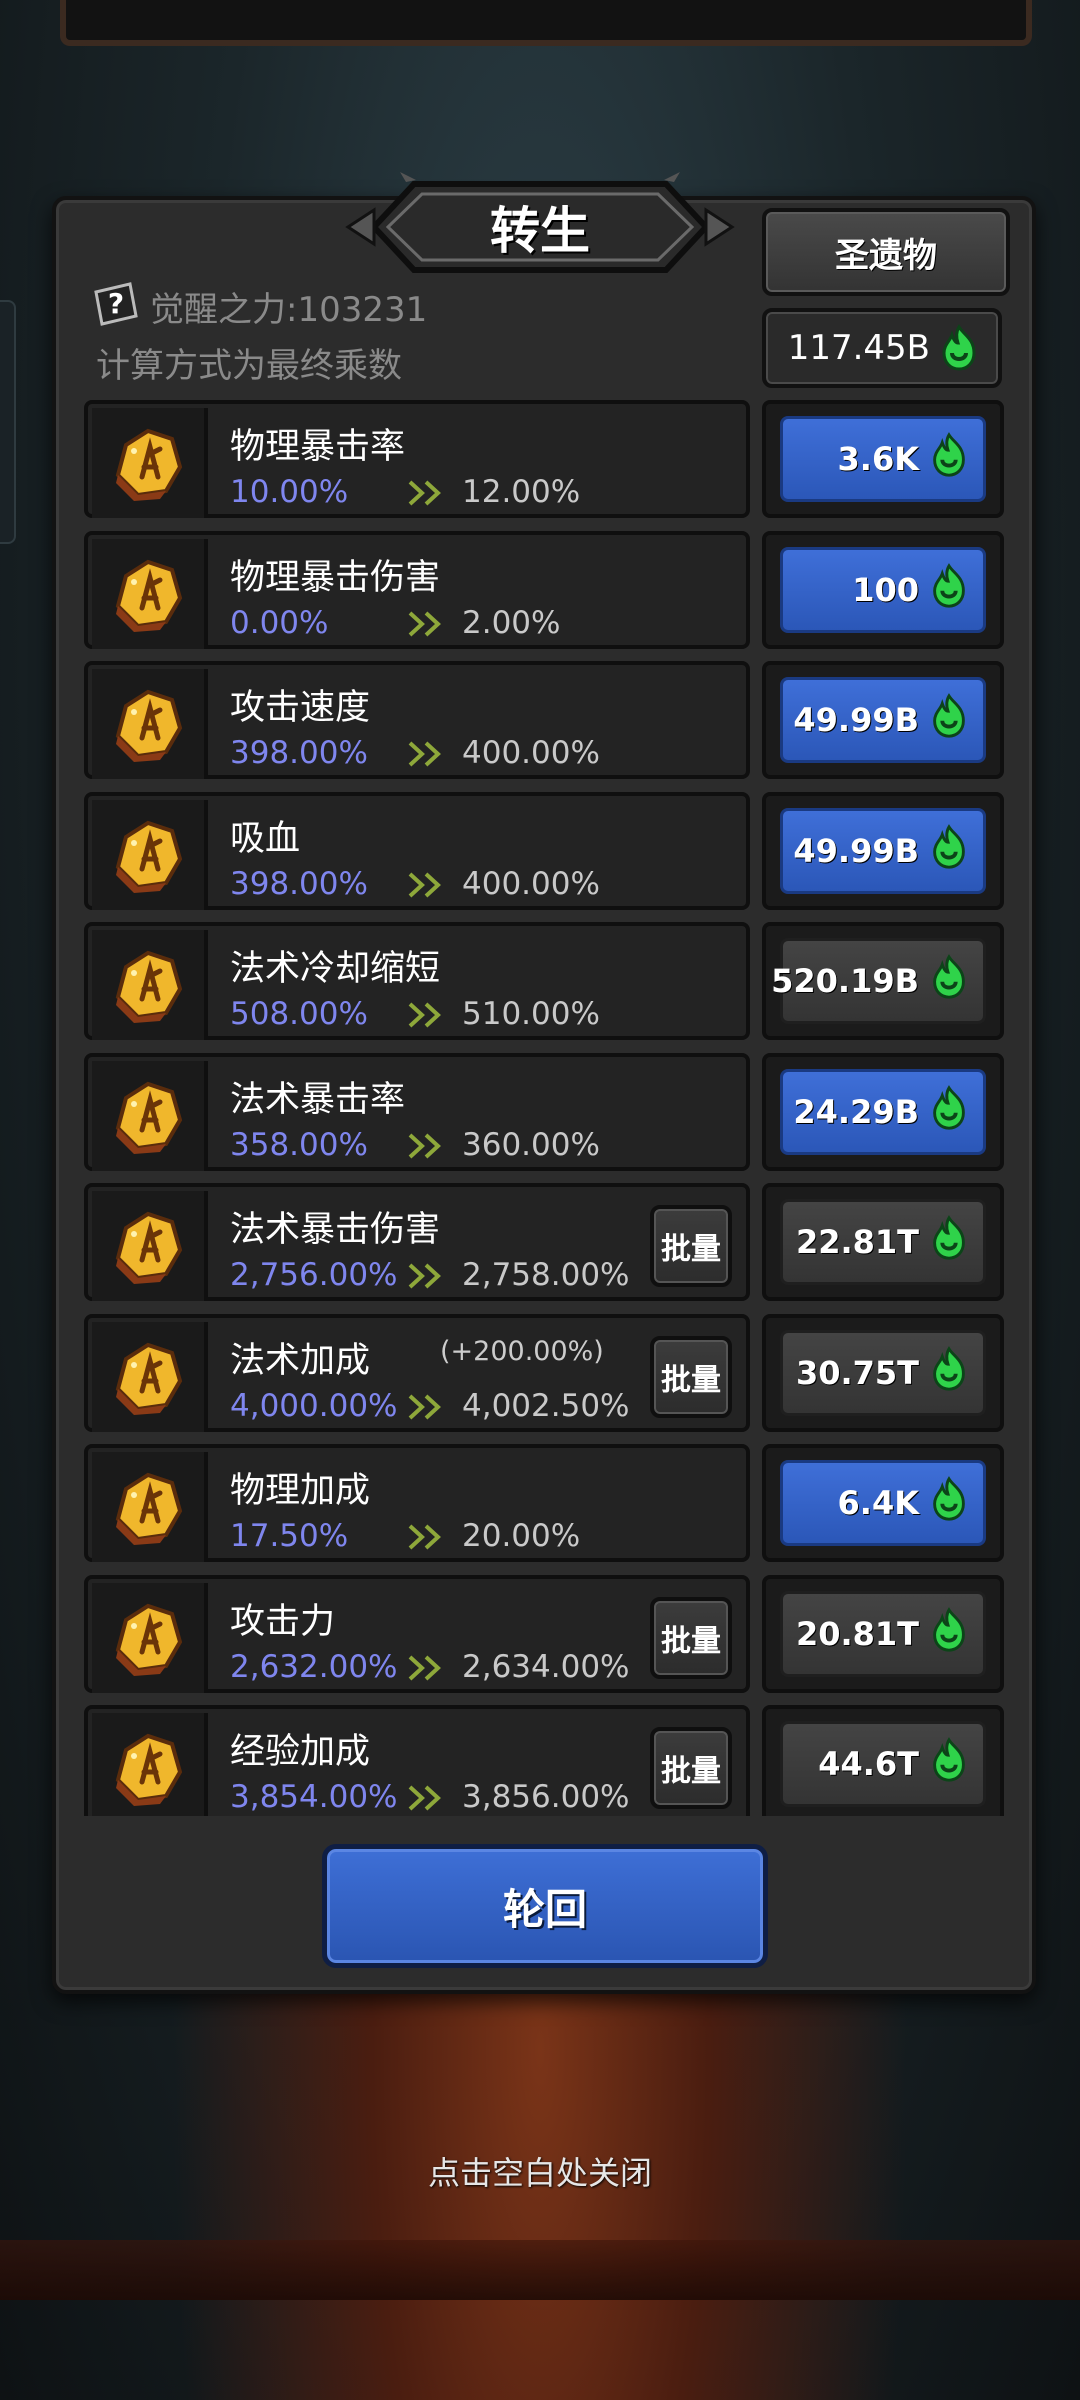 This screenshot has width=1080, height=2400. I want to click on upgrade-cost-button: 20.81T, so click(883, 1633).